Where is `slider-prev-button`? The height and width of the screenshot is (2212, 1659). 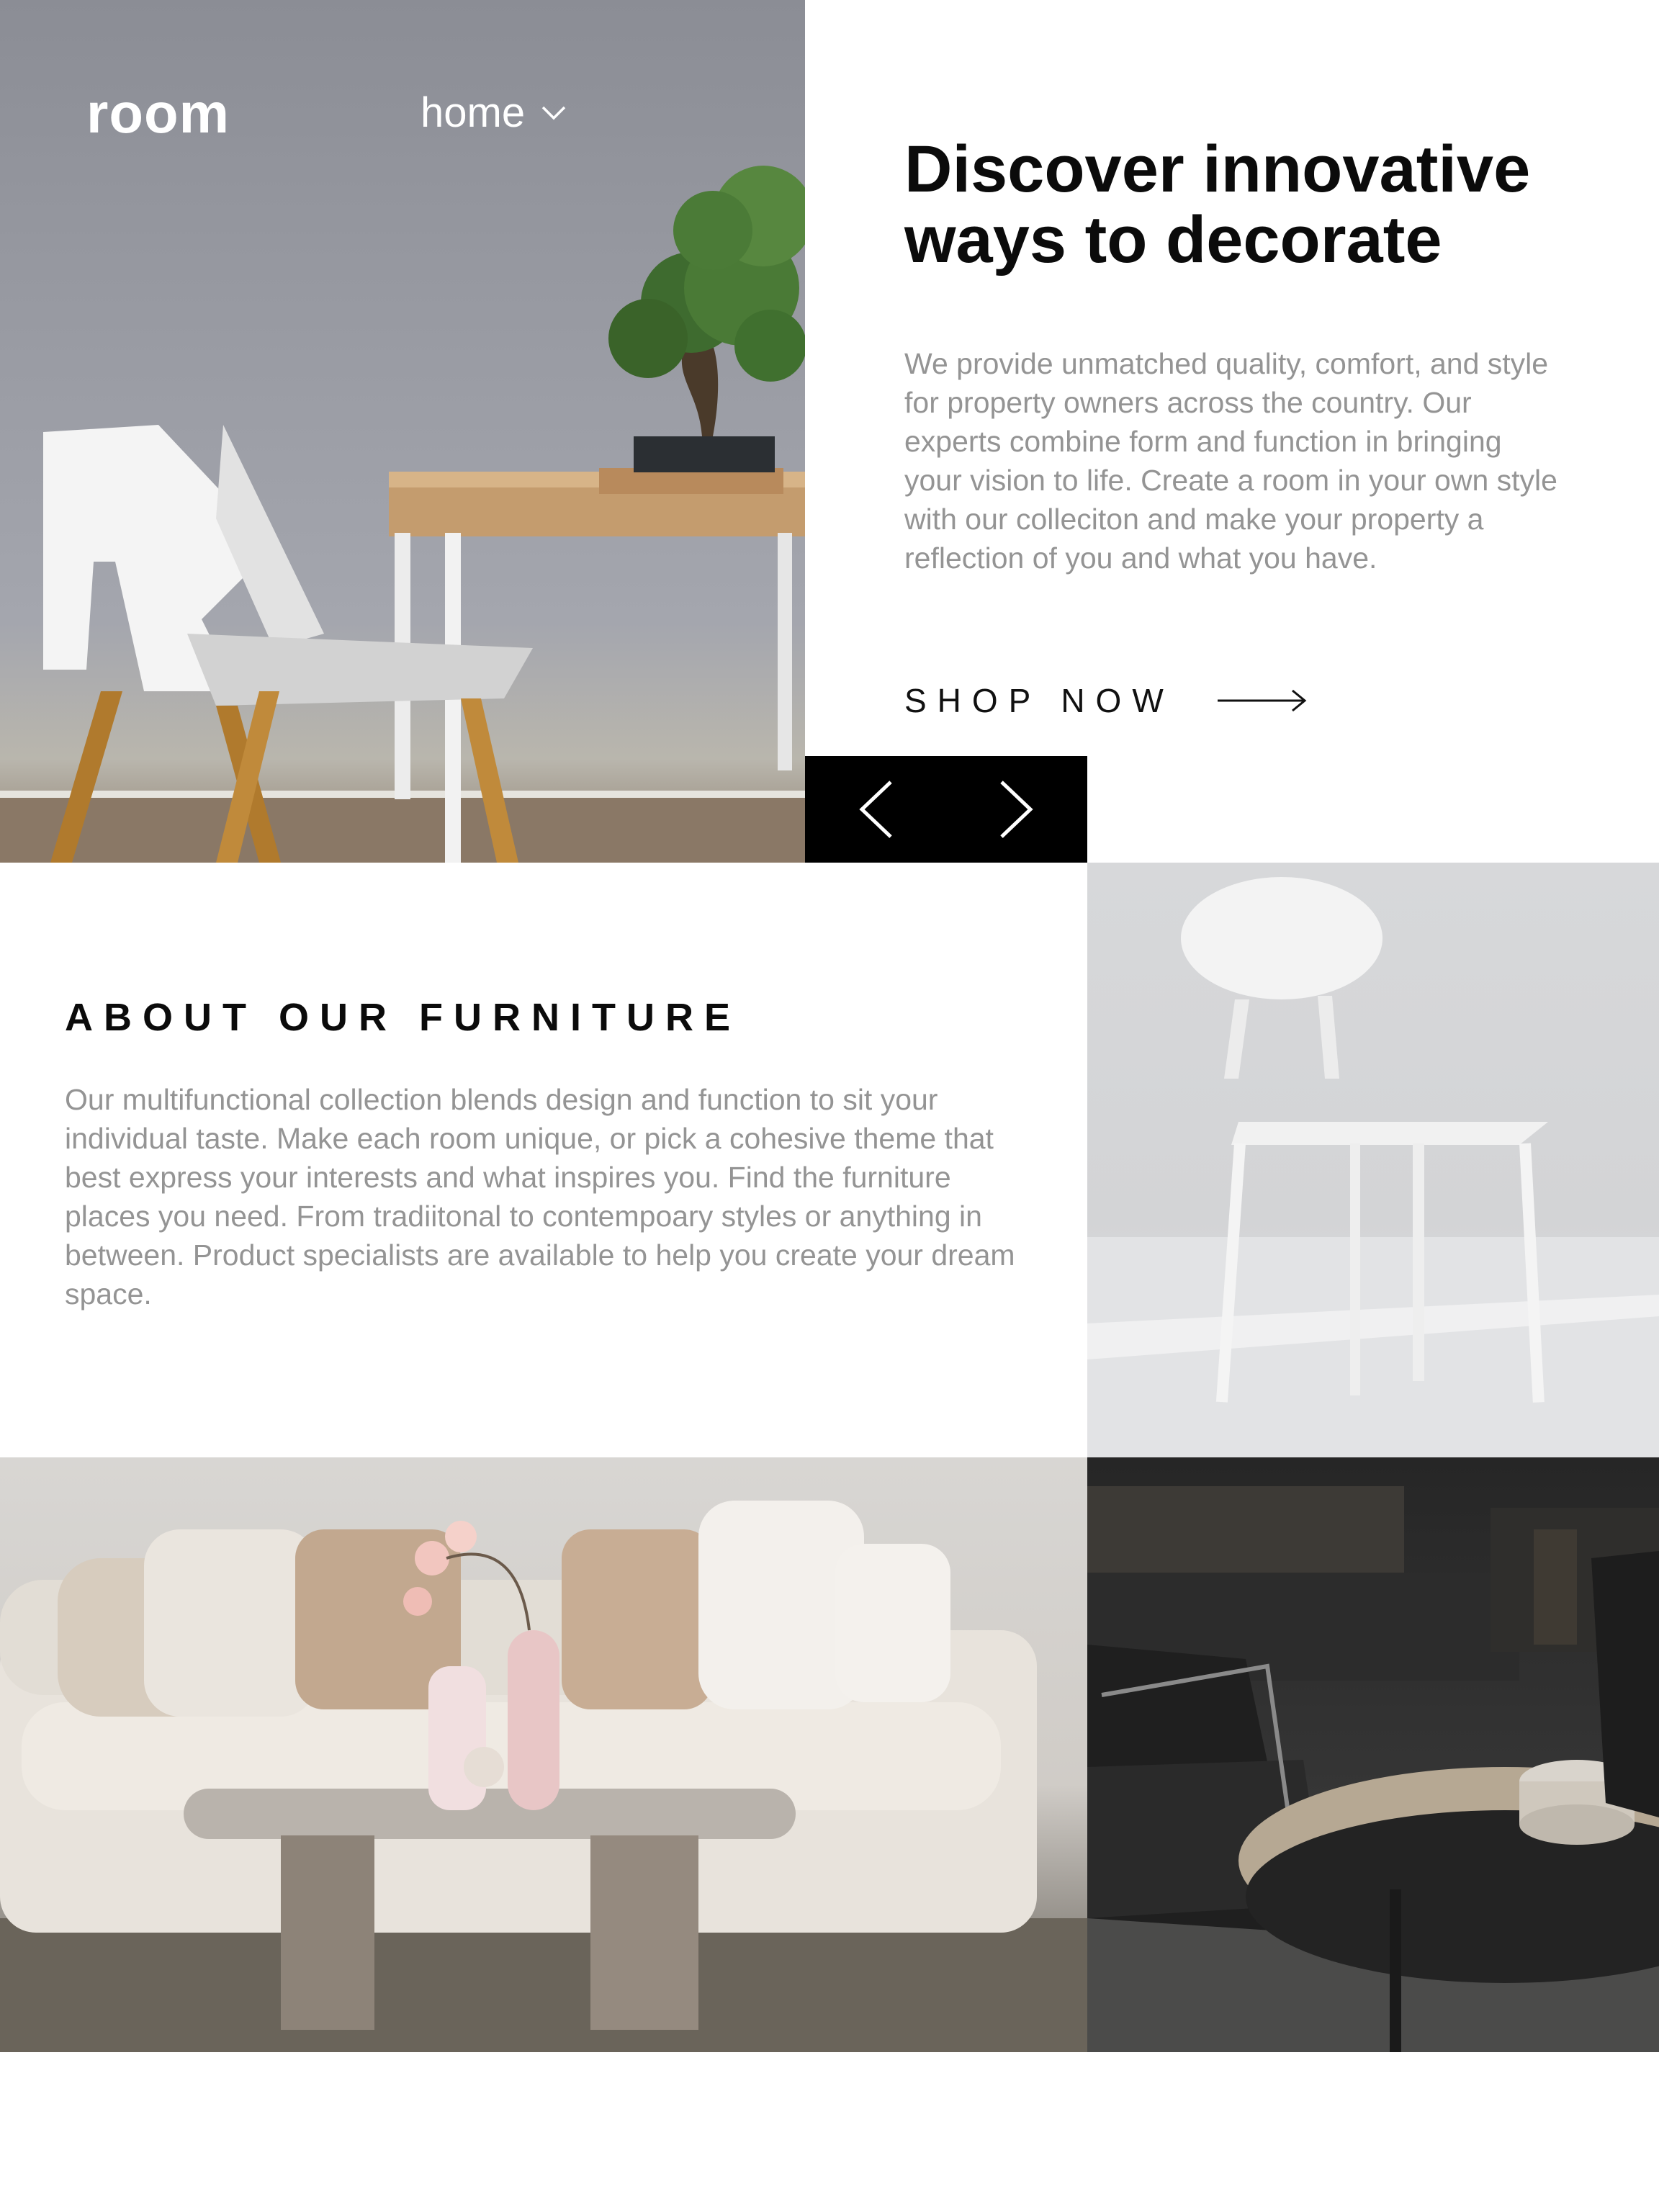 slider-prev-button is located at coordinates (875, 810).